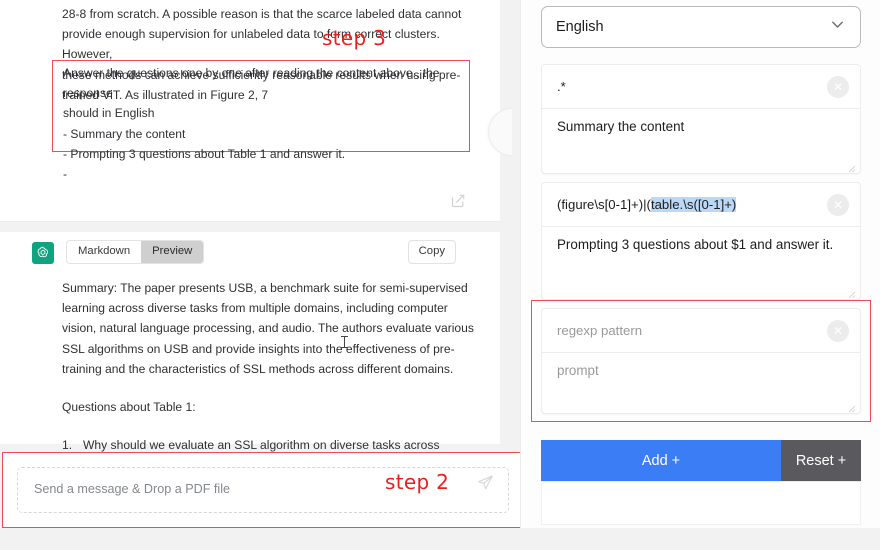 This screenshot has height=550, width=880. What do you see at coordinates (124, 133) in the screenshot?
I see `prompt-line: - Summary the content` at bounding box center [124, 133].